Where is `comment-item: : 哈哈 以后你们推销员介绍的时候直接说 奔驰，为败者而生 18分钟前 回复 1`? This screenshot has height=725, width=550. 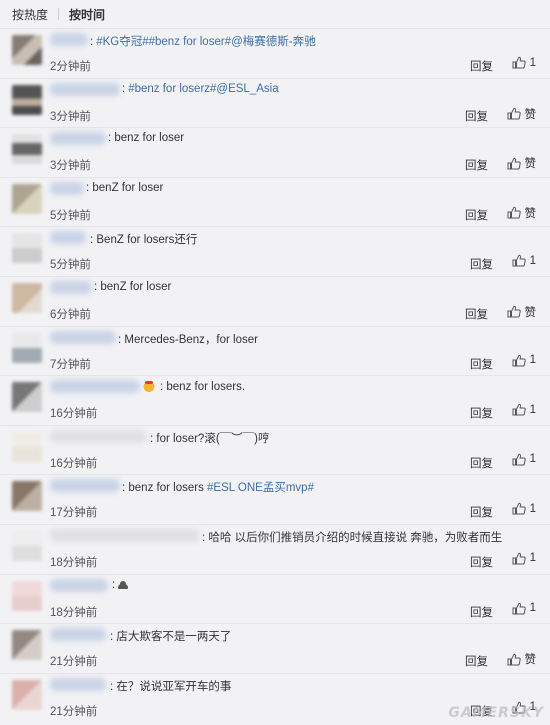
comment-item: : 哈哈 以后你们推销员介绍的时候直接说 奔驰，为败者而生 18分钟前 回复 1 is located at coordinates (275, 549).